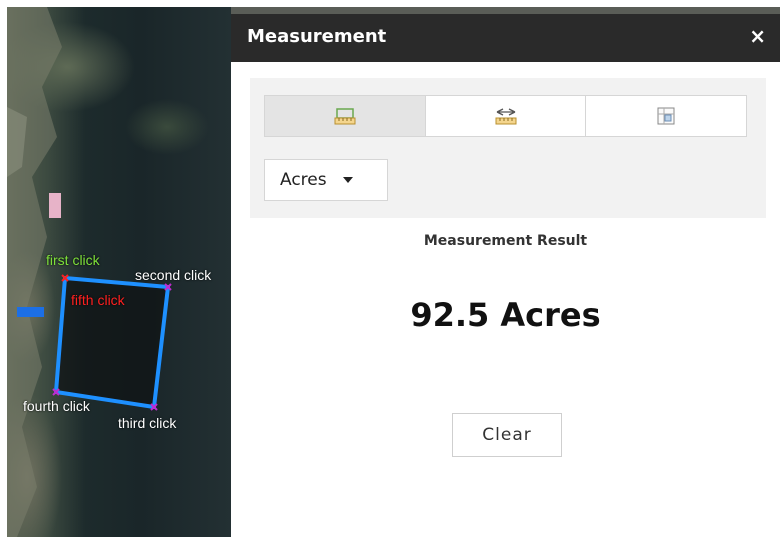  What do you see at coordinates (505, 315) in the screenshot?
I see `measurement-result-value: 92.5 Acres` at bounding box center [505, 315].